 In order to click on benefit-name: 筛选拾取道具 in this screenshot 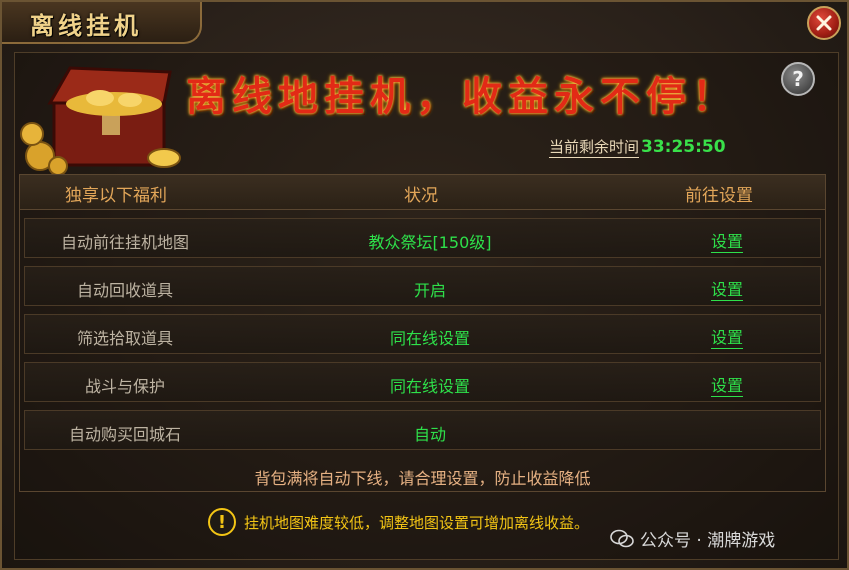, I will do `click(124, 338)`.